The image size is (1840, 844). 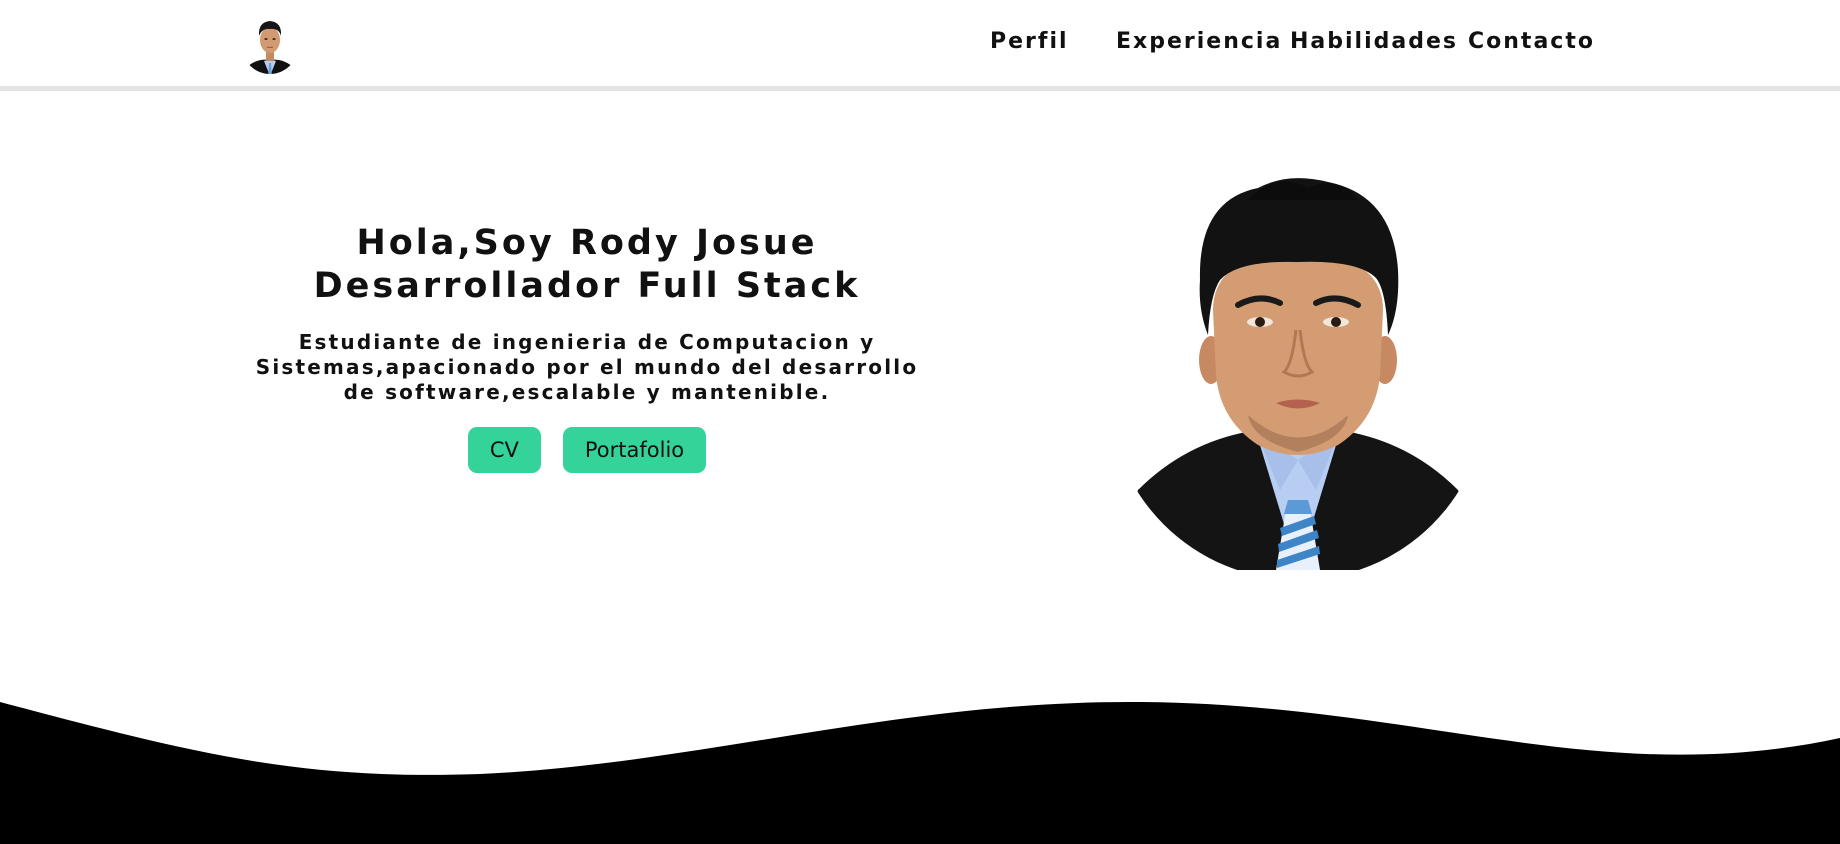 I want to click on cv-button: CV, so click(x=504, y=450).